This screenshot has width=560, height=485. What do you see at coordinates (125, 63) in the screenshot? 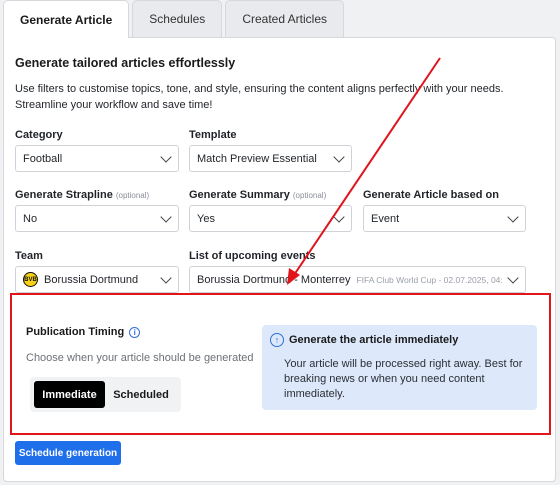
I see `panel-heading: Generate tailored articles effortlessly` at bounding box center [125, 63].